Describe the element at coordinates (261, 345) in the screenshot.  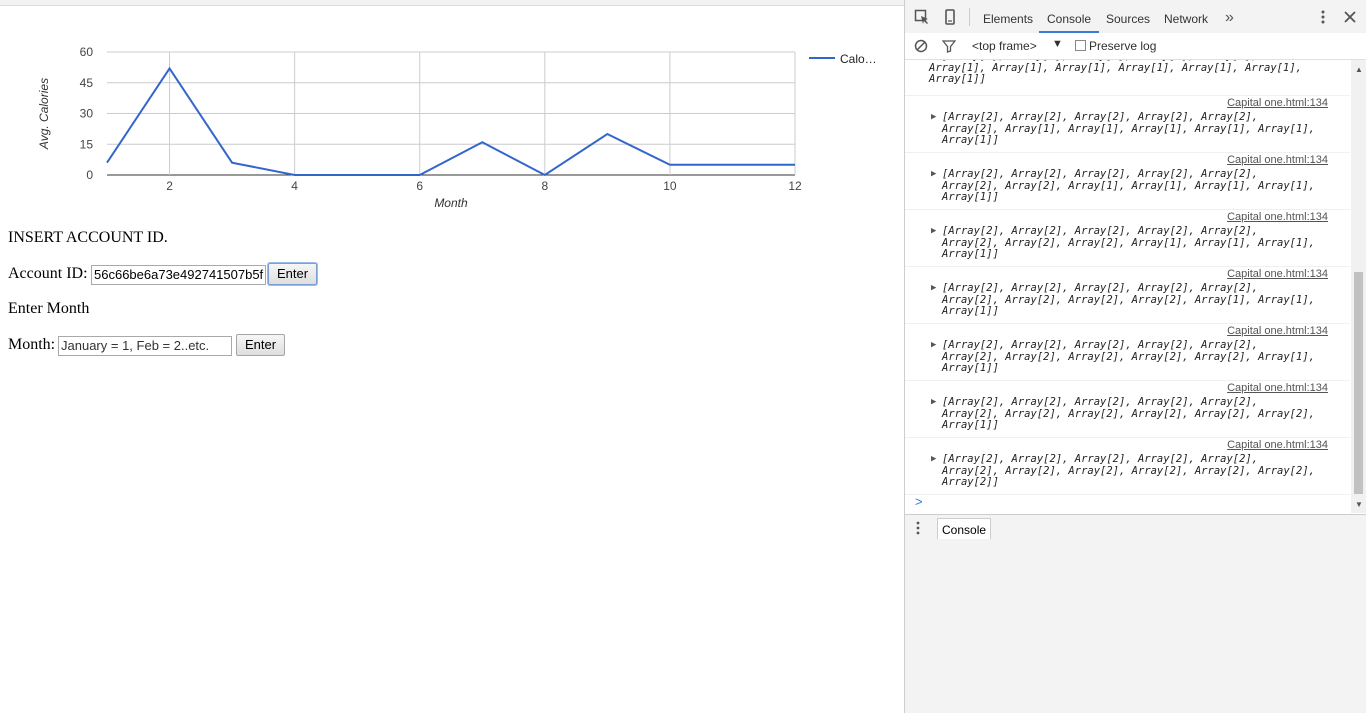
I see `month-enter-button: Enter` at that location.